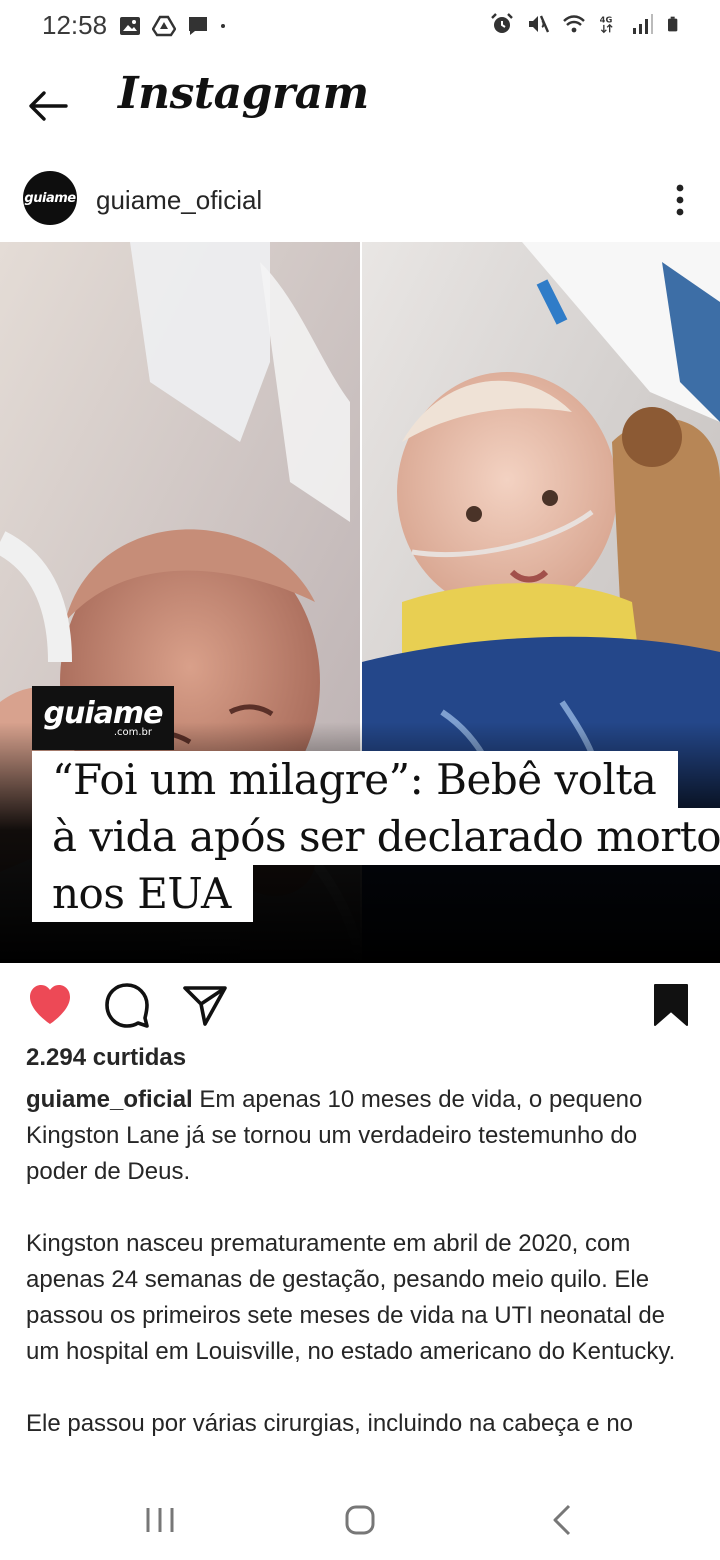 The width and height of the screenshot is (720, 1560). I want to click on heart-icon, so click(50, 1004).